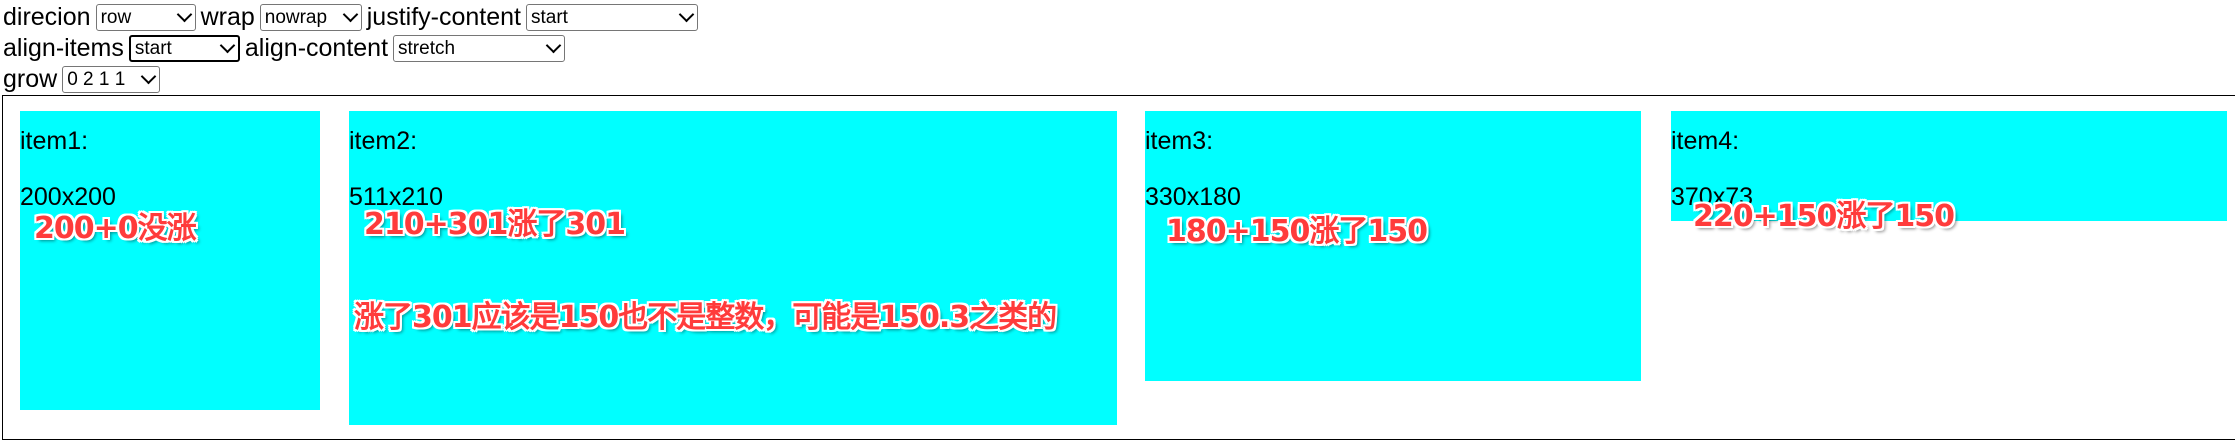 Image resolution: width=2235 pixels, height=440 pixels. Describe the element at coordinates (705, 317) in the screenshot. I see `annotation-item2-detail: 涨了301应该是150也不是整数，可能是150.3之类的` at that location.